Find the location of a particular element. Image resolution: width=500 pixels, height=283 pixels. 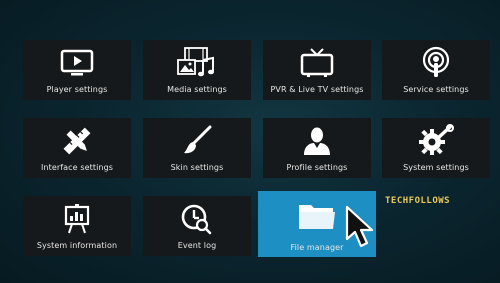

tile-event-log: Event log is located at coordinates (197, 226).